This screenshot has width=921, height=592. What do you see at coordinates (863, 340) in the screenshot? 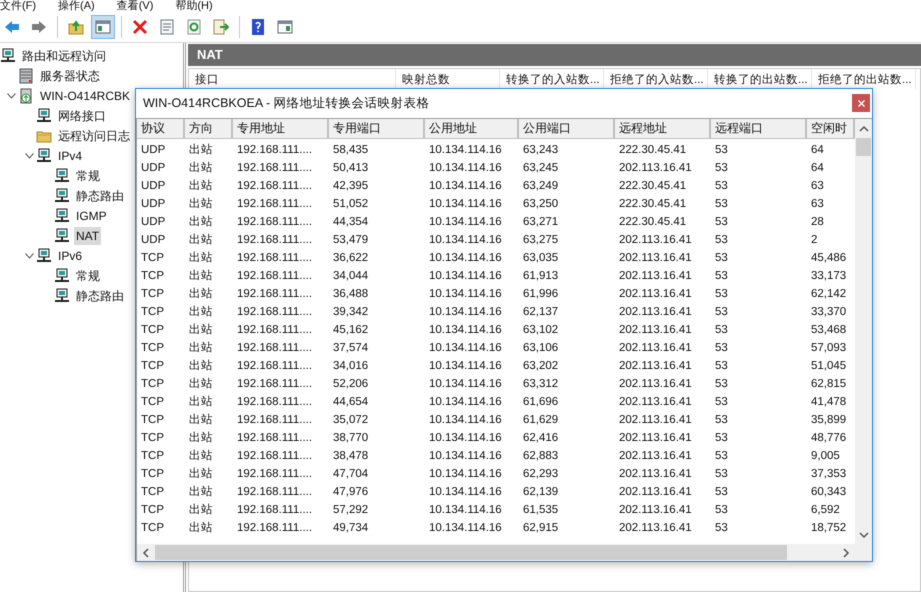
I see `vertical-scrollbar` at bounding box center [863, 340].